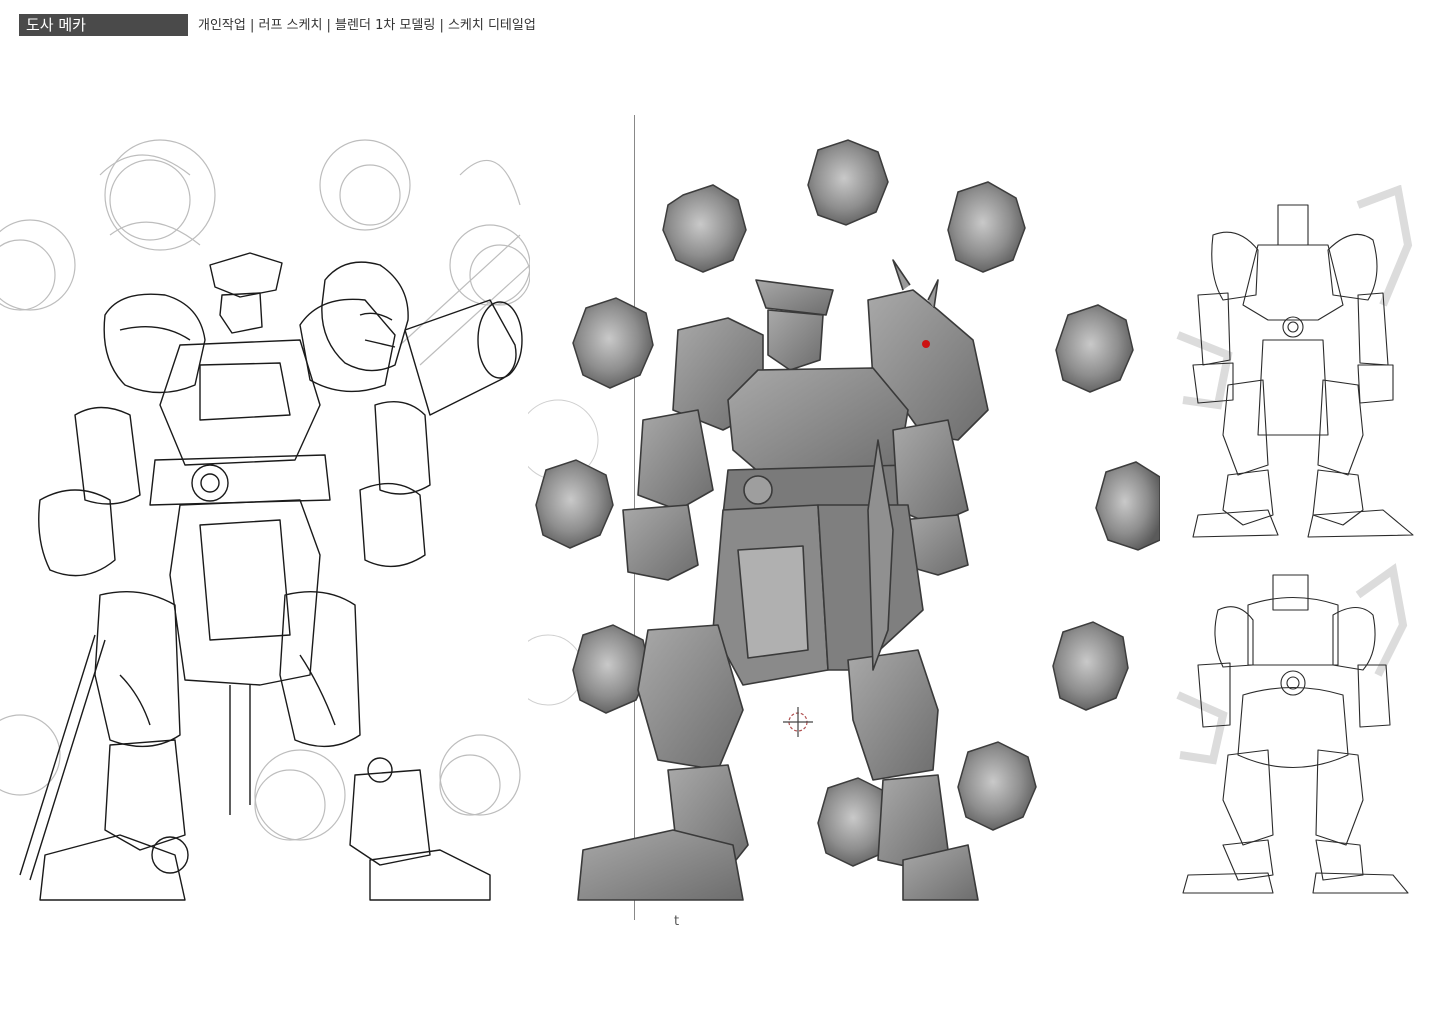 This screenshot has height=1016, width=1436. Describe the element at coordinates (798, 722) in the screenshot. I see `crosshair-3d-cursor-icon` at that location.